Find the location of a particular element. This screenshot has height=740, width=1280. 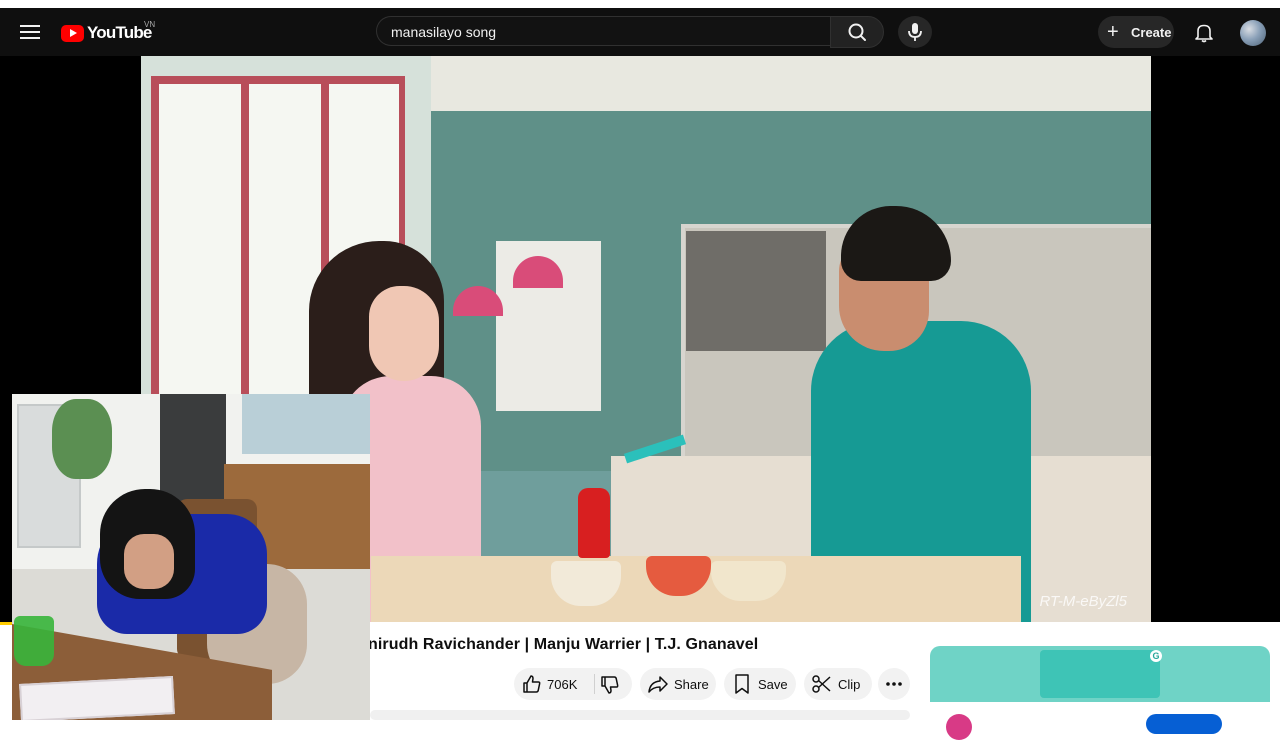

more-actions-button is located at coordinates (894, 684).